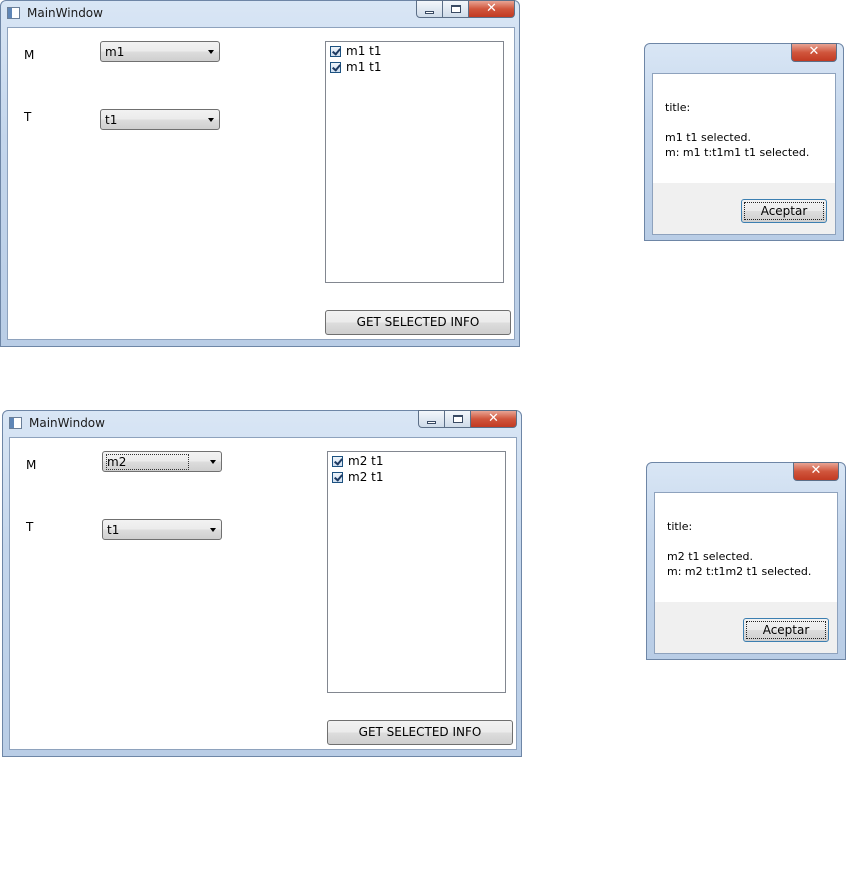 This screenshot has width=859, height=893. Describe the element at coordinates (115, 52) in the screenshot. I see `combo-m-value: m1` at that location.